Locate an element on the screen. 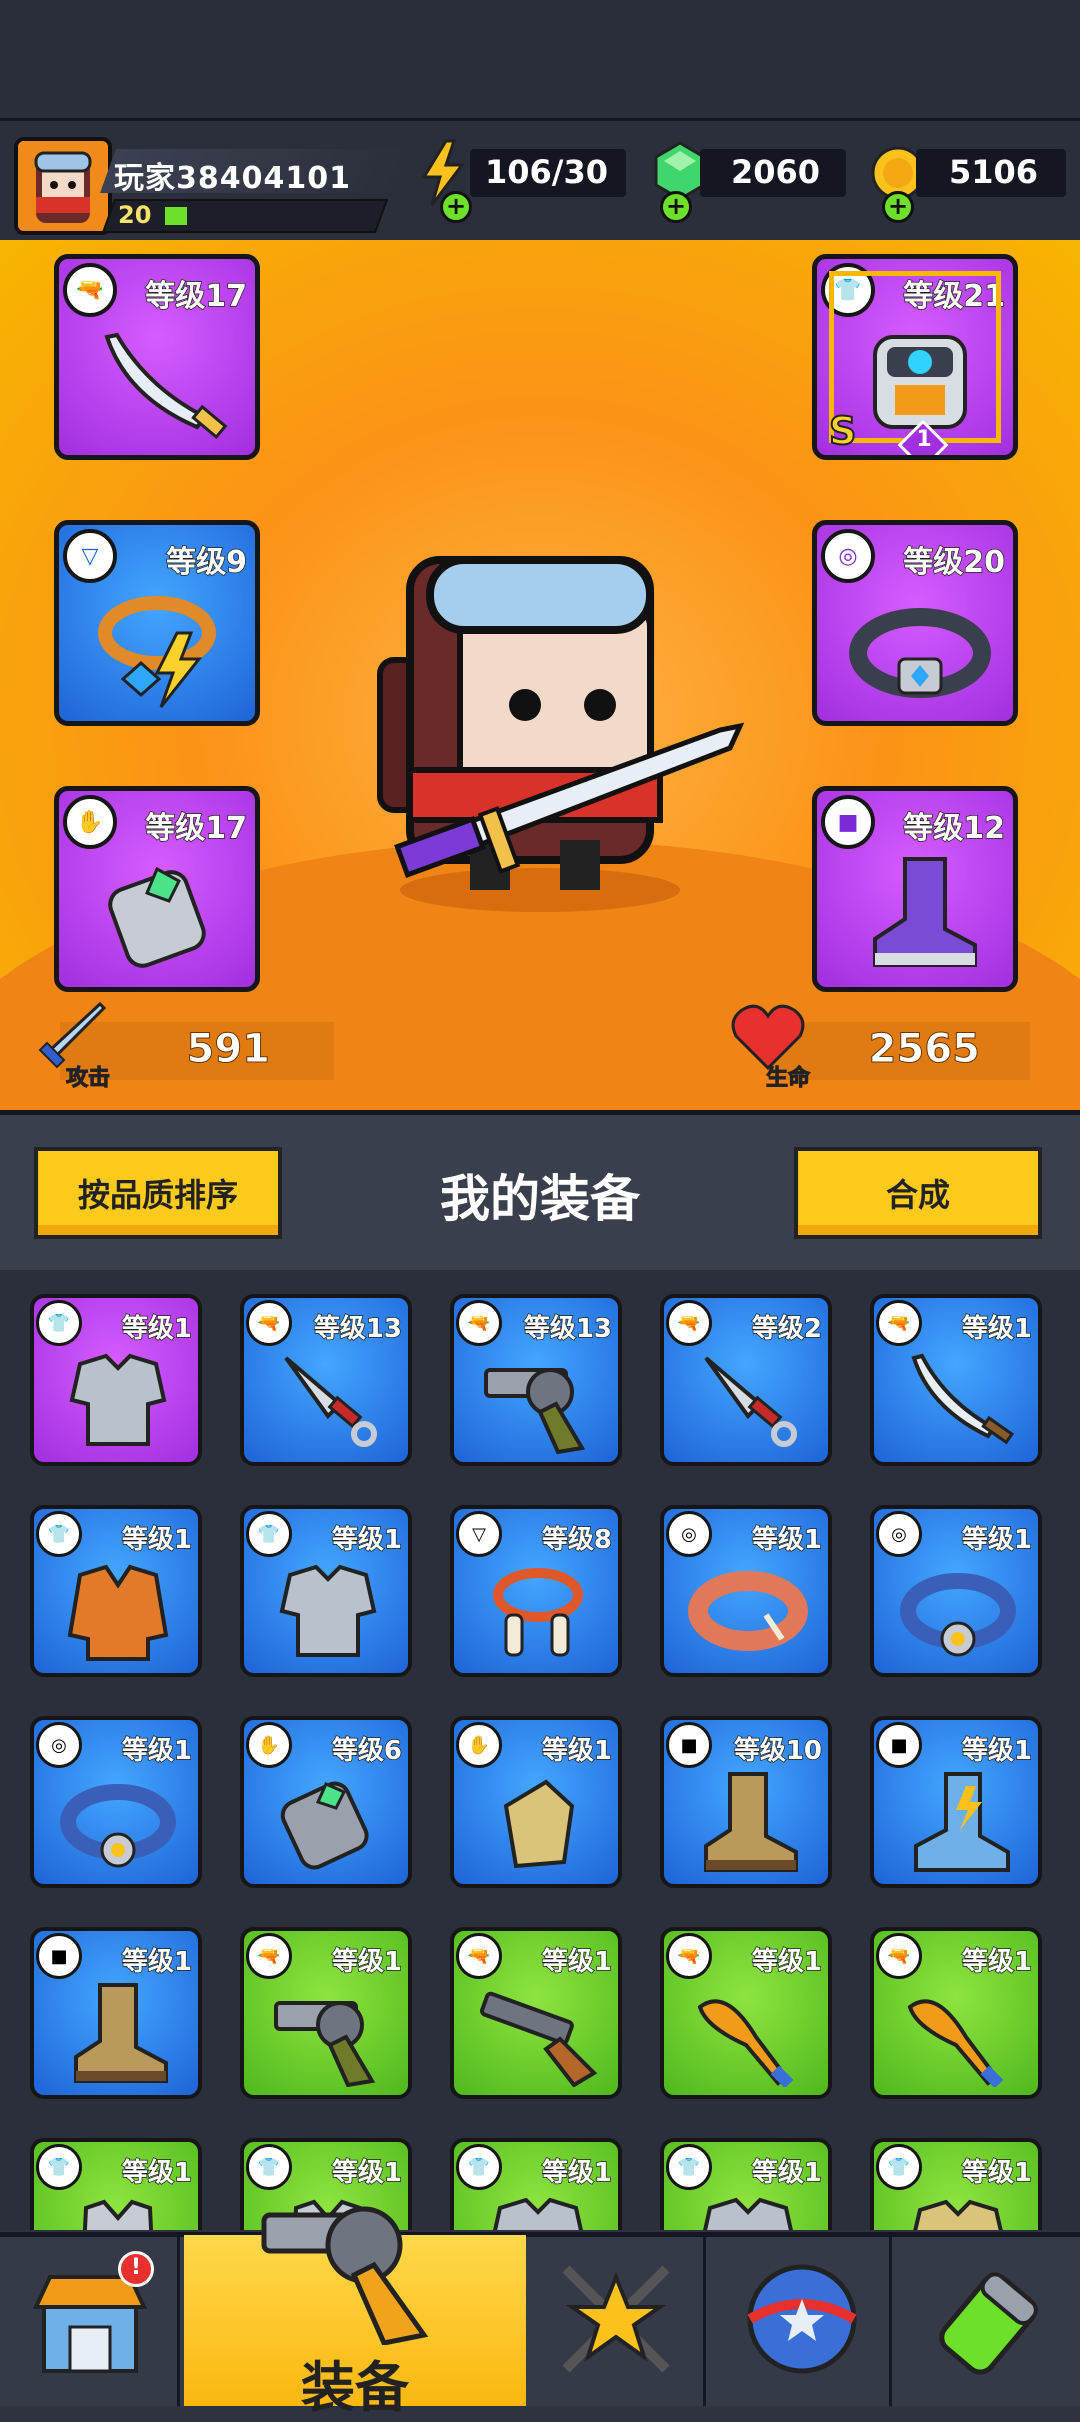 The width and height of the screenshot is (1080, 2422). inventory-item: 🔫 等级2 is located at coordinates (746, 1380).